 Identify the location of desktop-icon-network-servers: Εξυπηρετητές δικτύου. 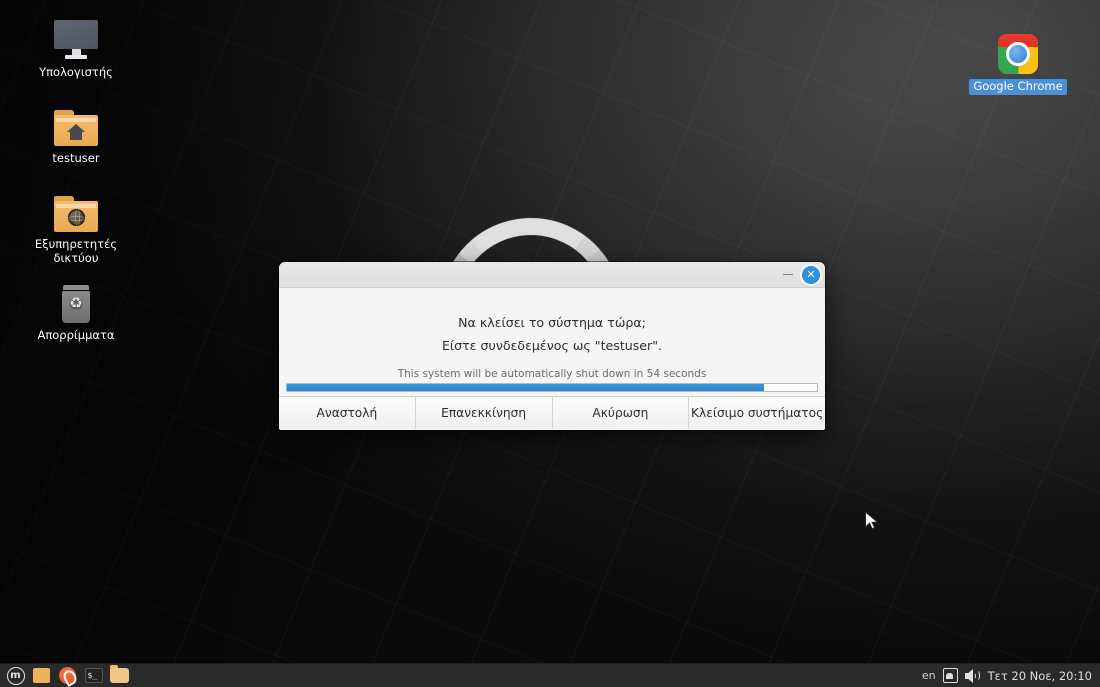
(76, 226).